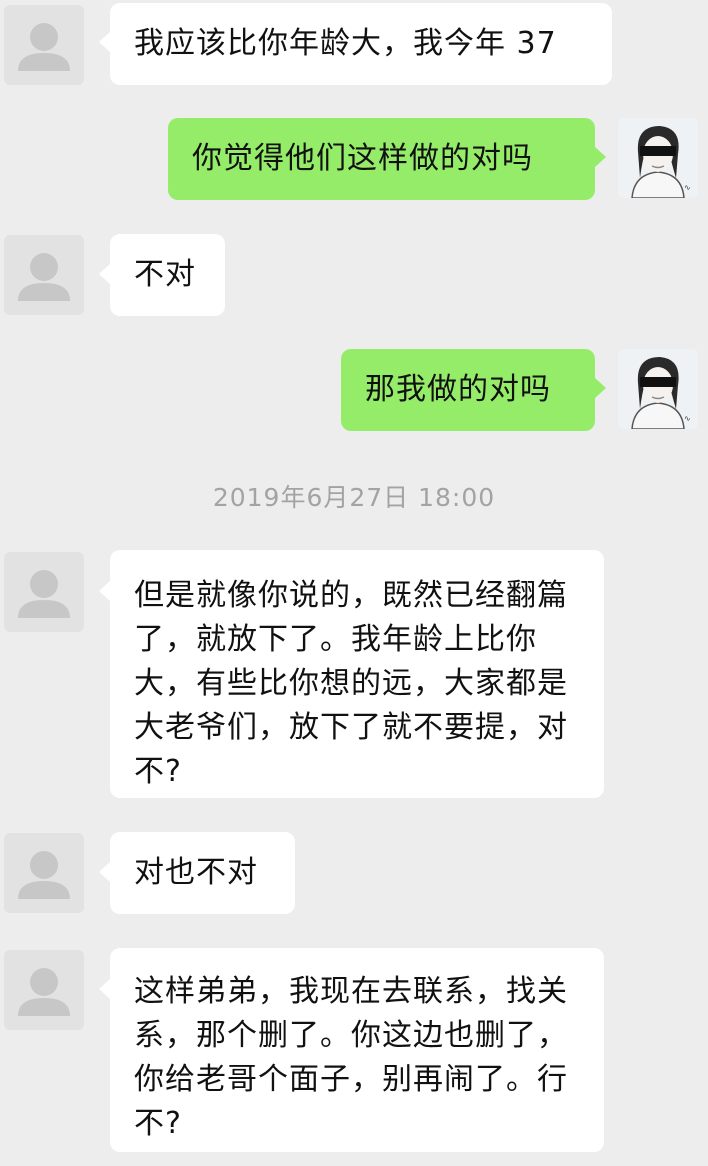 This screenshot has width=708, height=1166. What do you see at coordinates (381, 159) in the screenshot?
I see `message-bubble: 你觉得他们这样做的对吗` at bounding box center [381, 159].